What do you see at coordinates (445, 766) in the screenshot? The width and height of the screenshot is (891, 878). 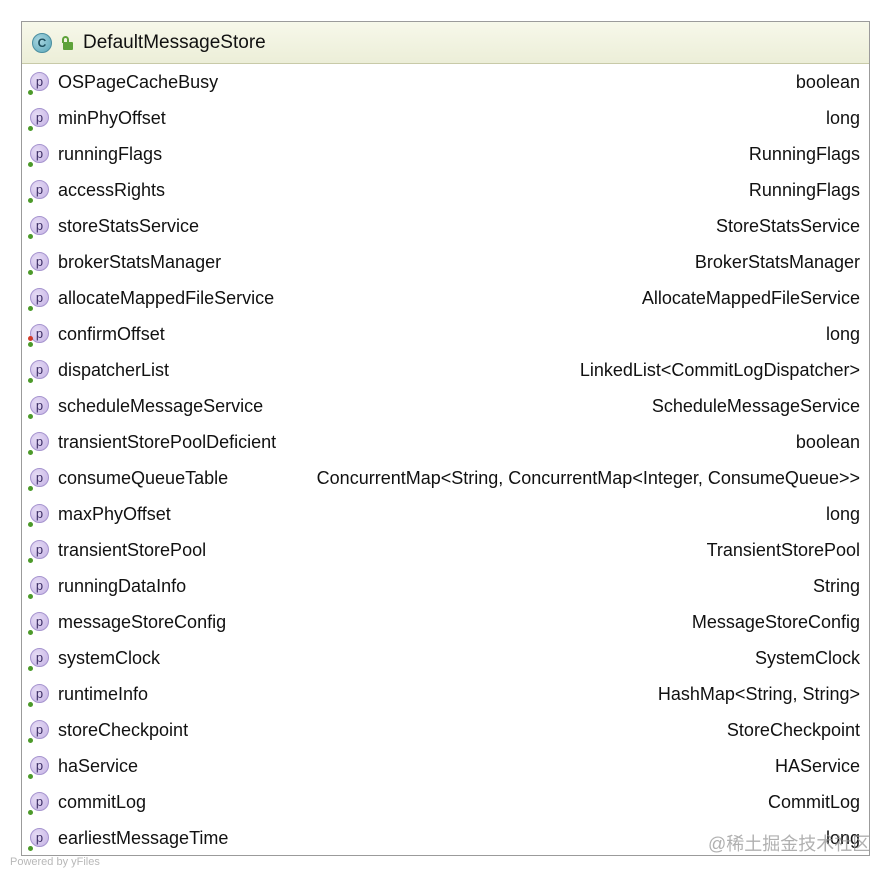 I see `property-row: p haService HAService` at bounding box center [445, 766].